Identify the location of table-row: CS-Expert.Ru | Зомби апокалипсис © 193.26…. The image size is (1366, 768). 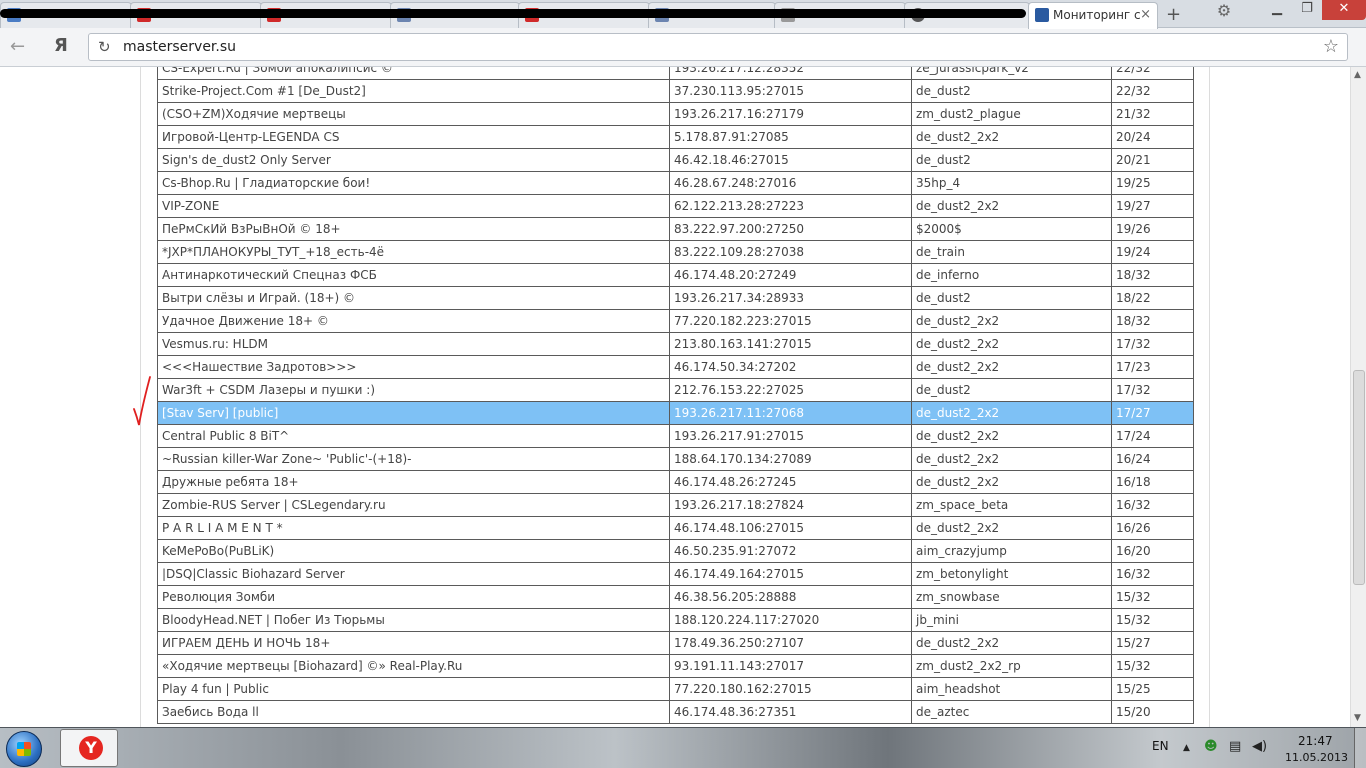
(675, 73).